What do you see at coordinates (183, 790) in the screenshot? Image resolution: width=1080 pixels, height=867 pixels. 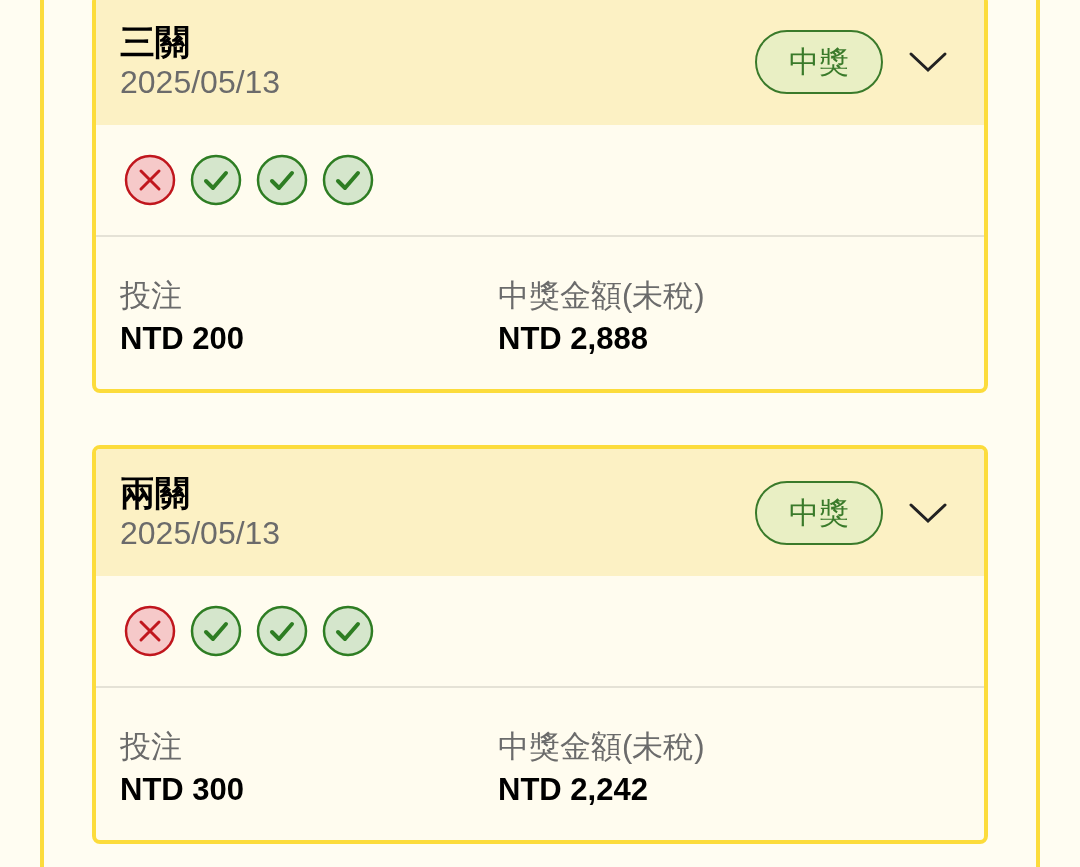 I see `stake-amount: NTD 300` at bounding box center [183, 790].